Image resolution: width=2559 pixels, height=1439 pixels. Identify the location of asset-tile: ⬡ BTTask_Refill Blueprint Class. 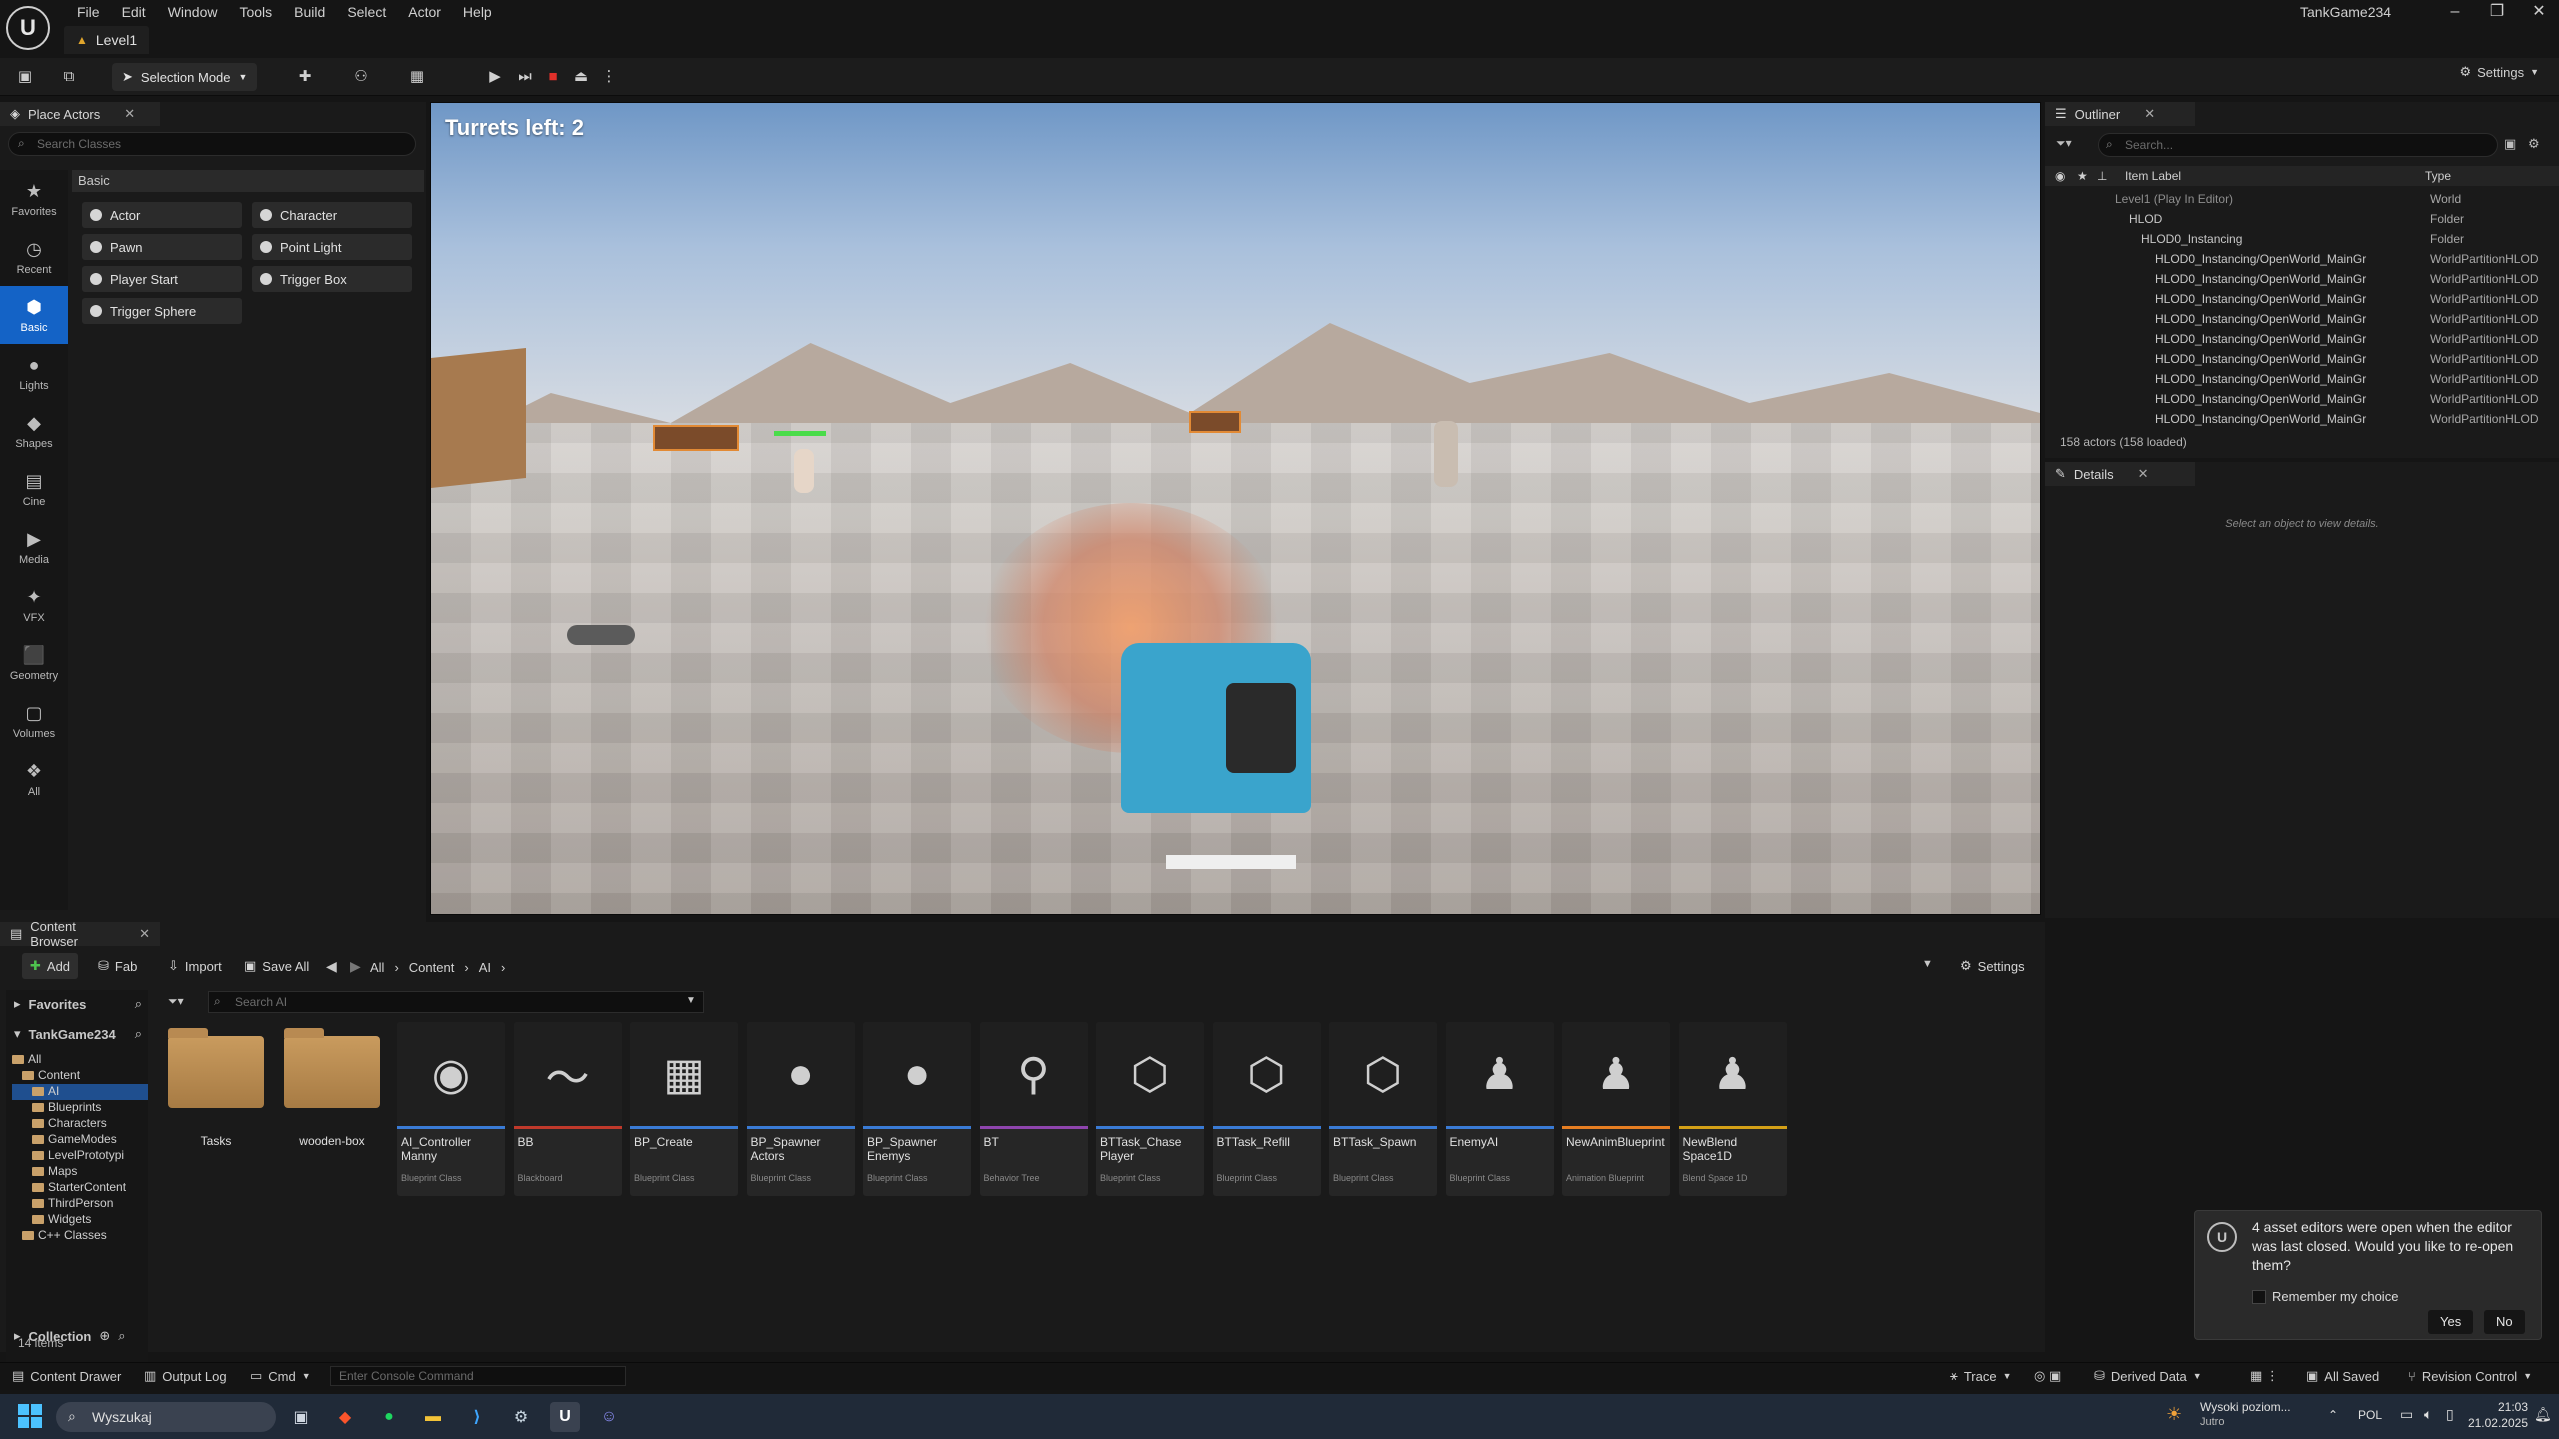
(1266, 1109).